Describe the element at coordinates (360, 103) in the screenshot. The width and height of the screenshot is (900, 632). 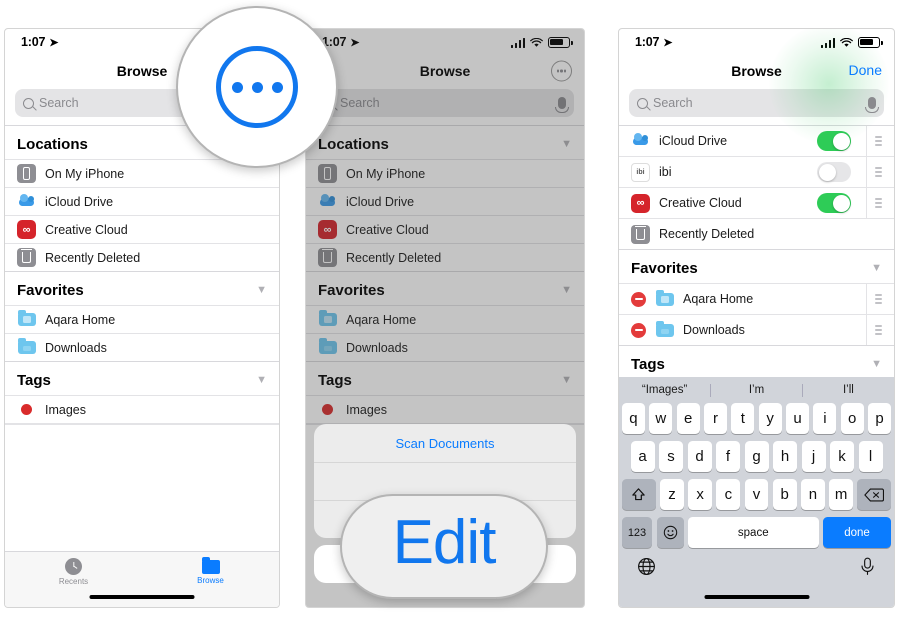
I see `search-placeholder: Search` at that location.